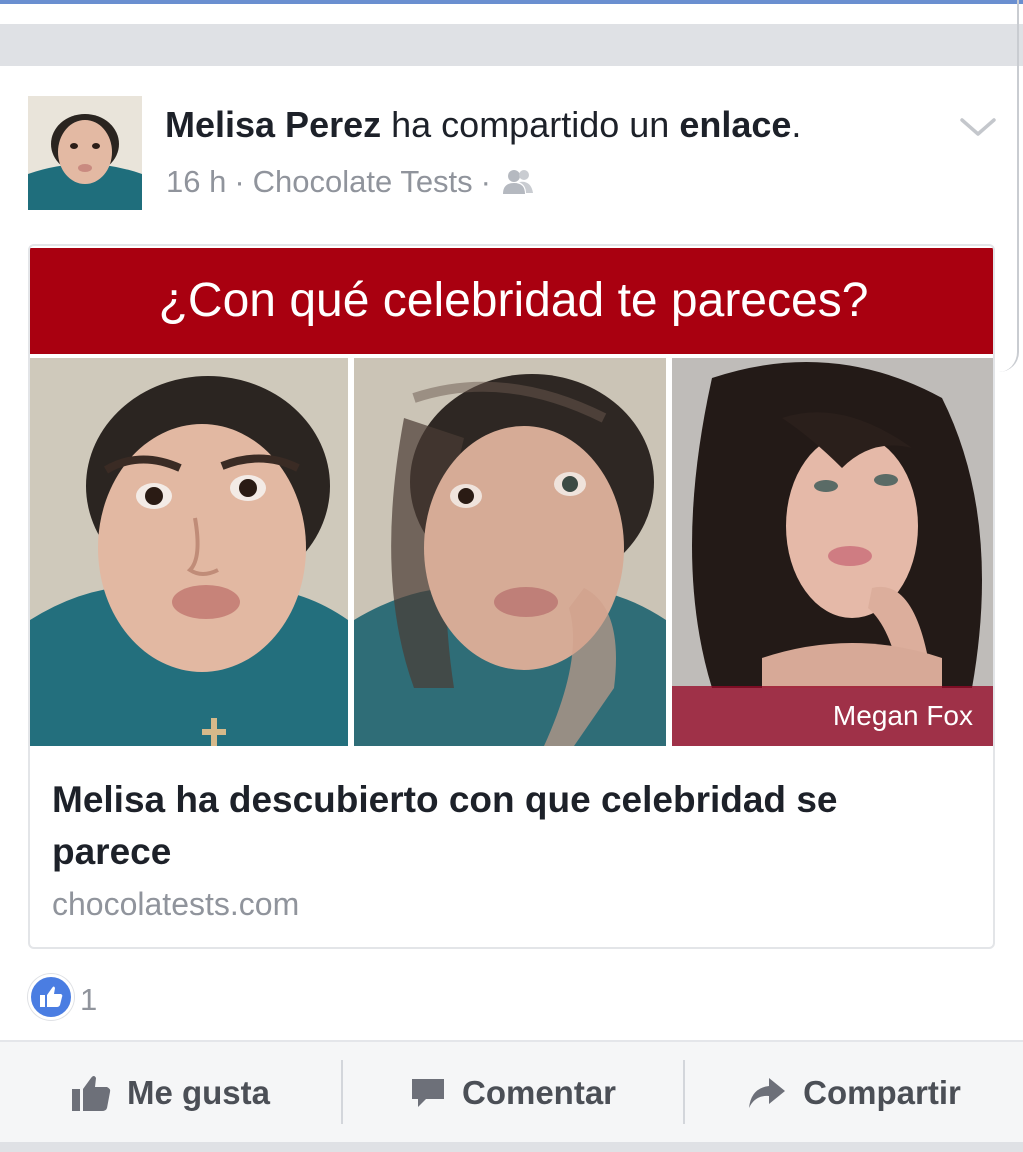 The height and width of the screenshot is (1152, 1023). I want to click on feed-separator-bottom, so click(511, 1147).